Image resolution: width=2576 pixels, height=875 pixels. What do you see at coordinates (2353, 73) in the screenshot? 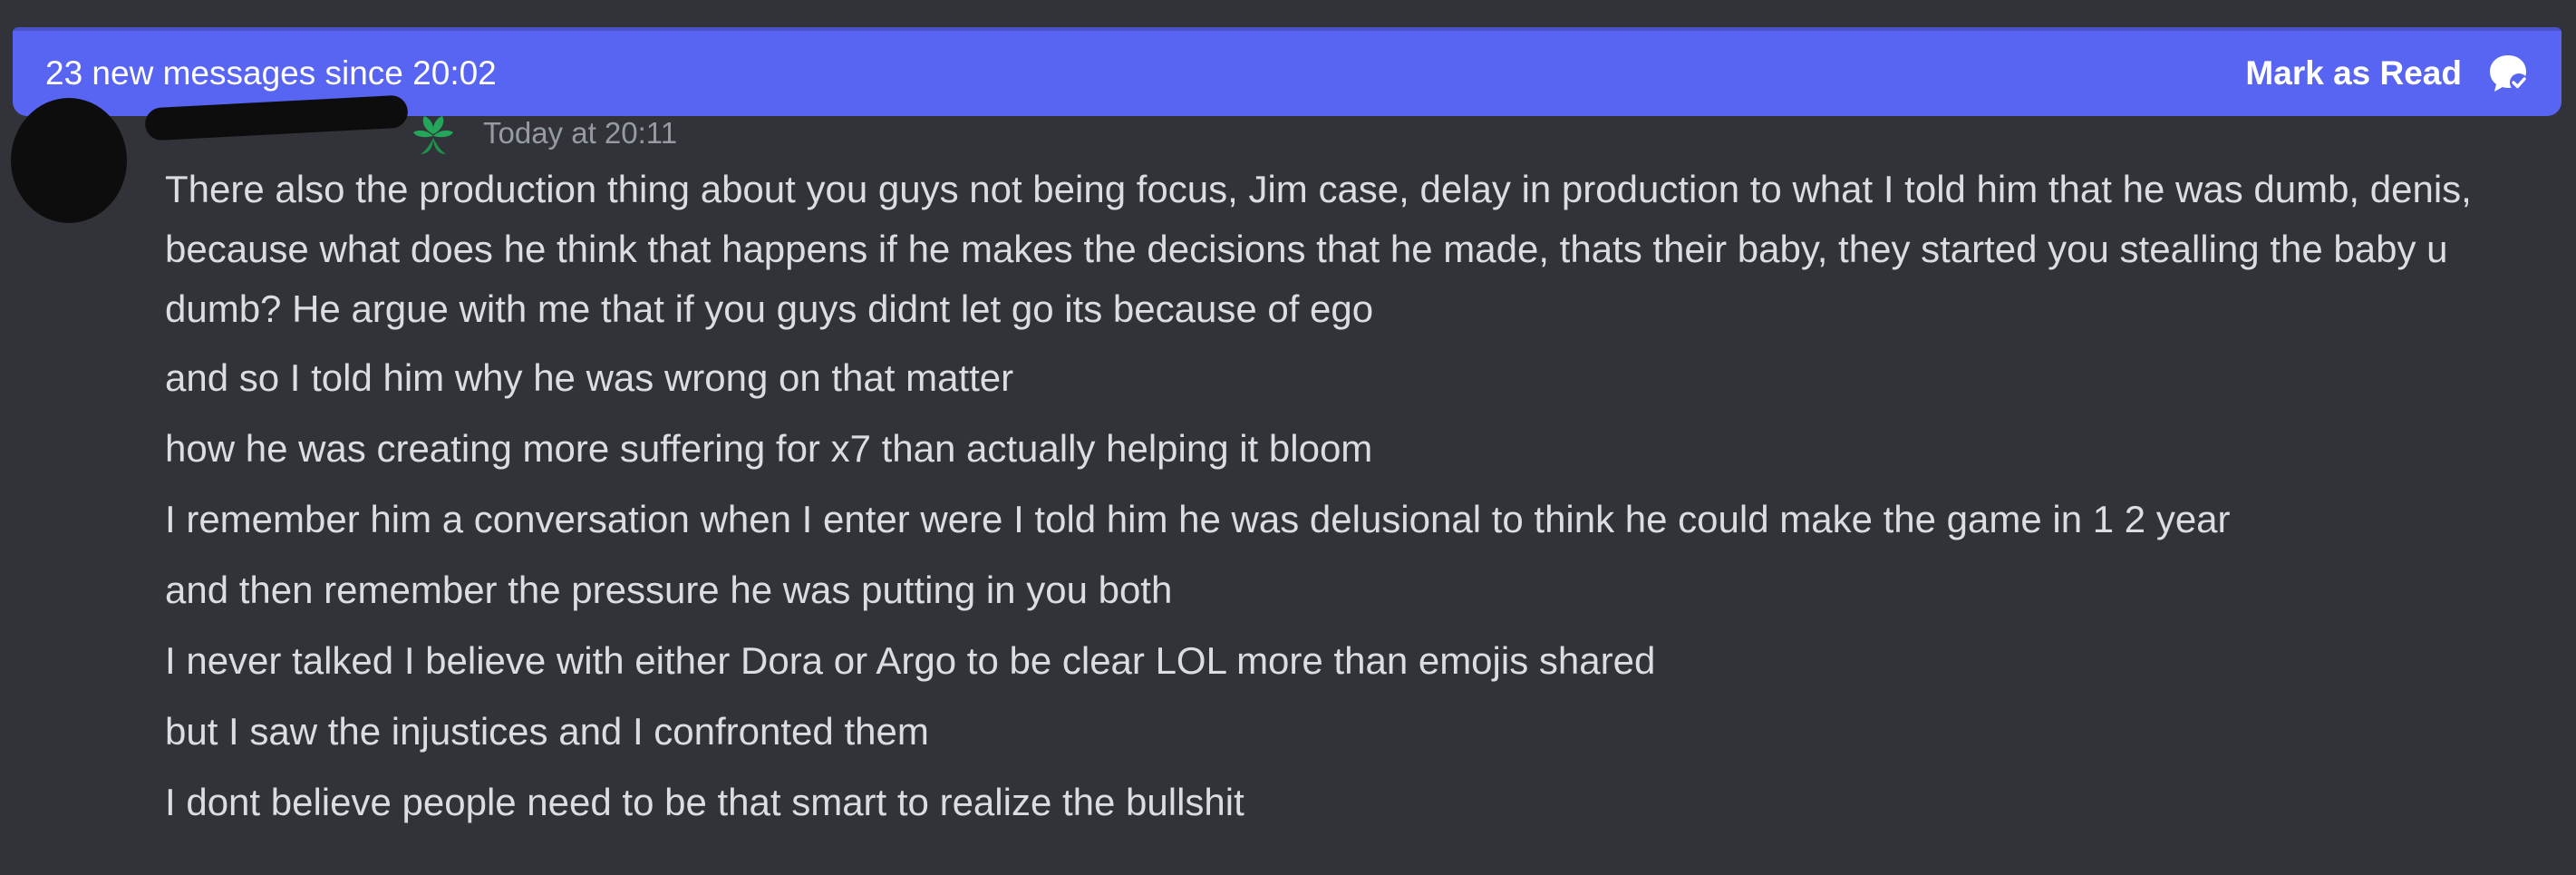
I see `mark-as-read-label: Mark as Read` at bounding box center [2353, 73].